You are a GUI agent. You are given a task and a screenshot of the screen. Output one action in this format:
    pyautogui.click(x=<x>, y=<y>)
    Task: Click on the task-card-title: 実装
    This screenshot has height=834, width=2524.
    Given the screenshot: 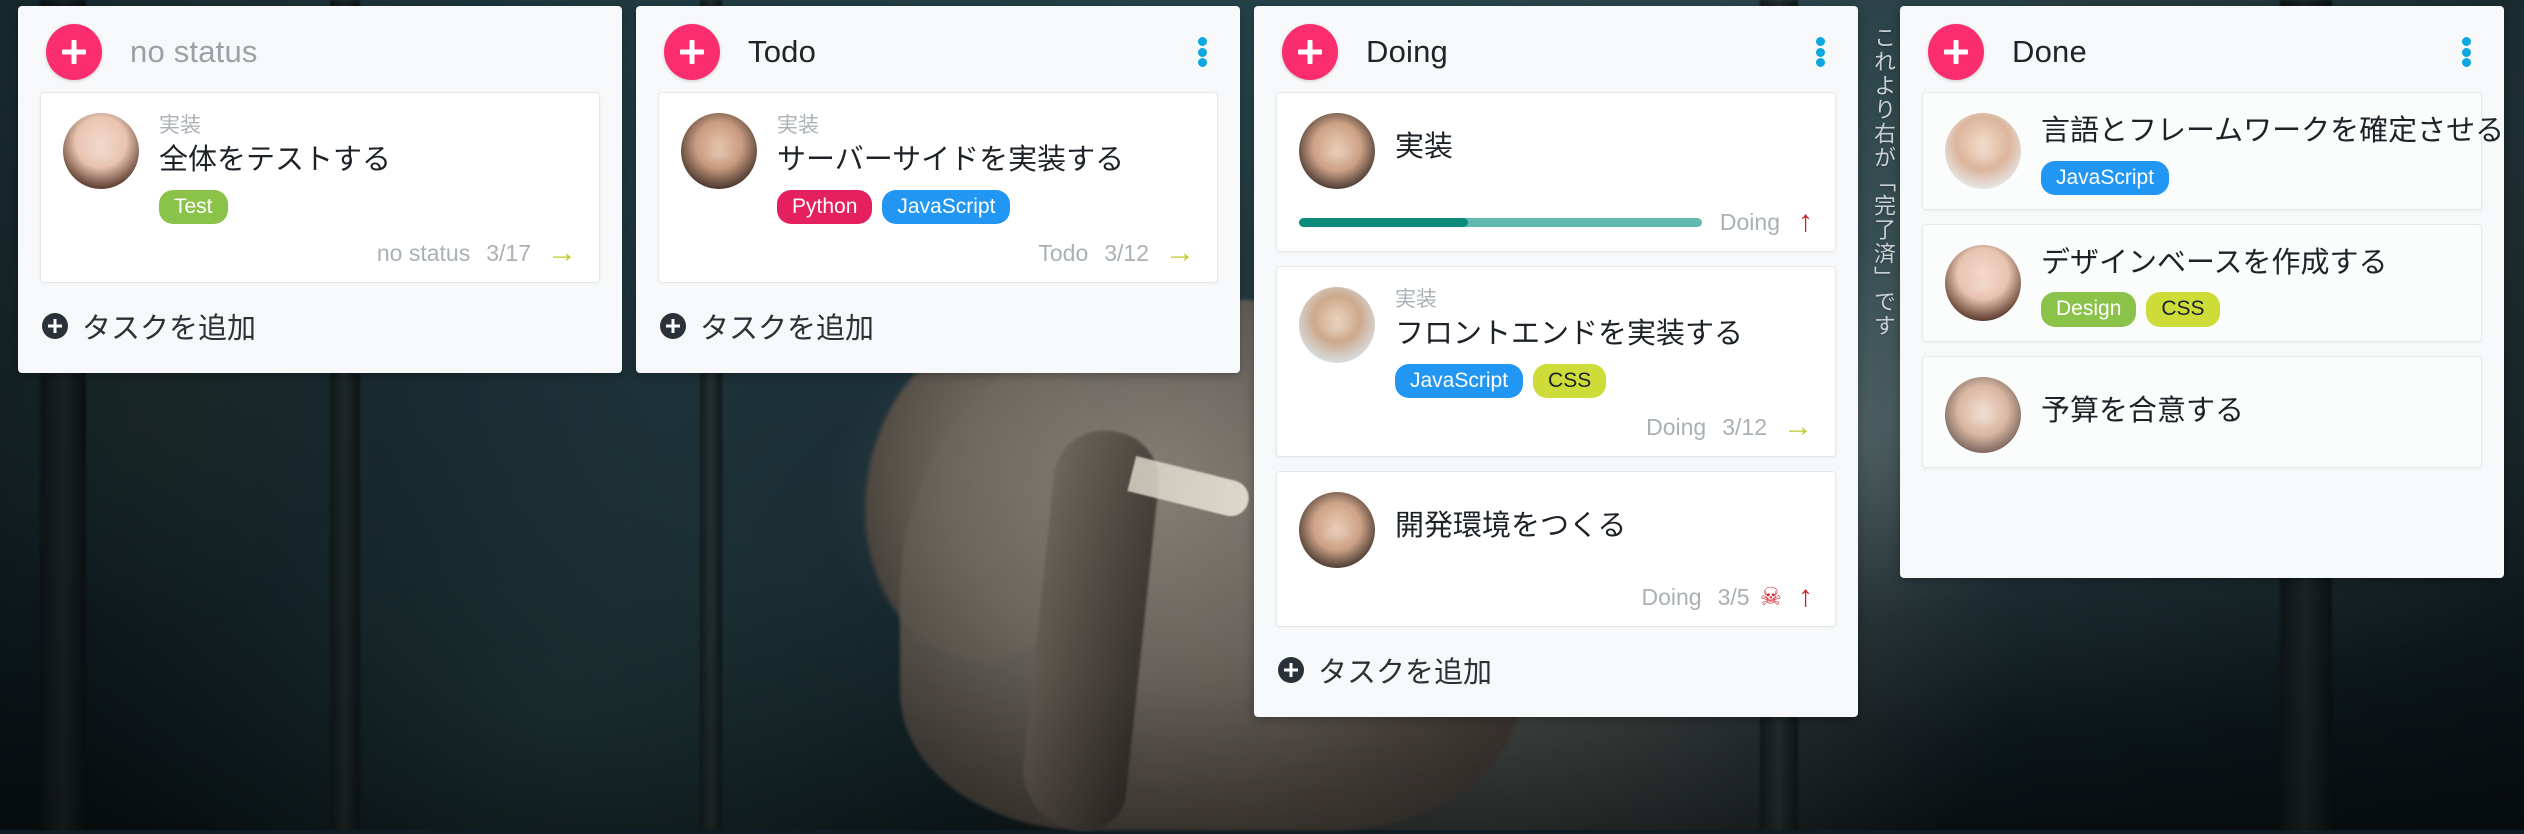 What is the action you would take?
    pyautogui.click(x=1424, y=147)
    